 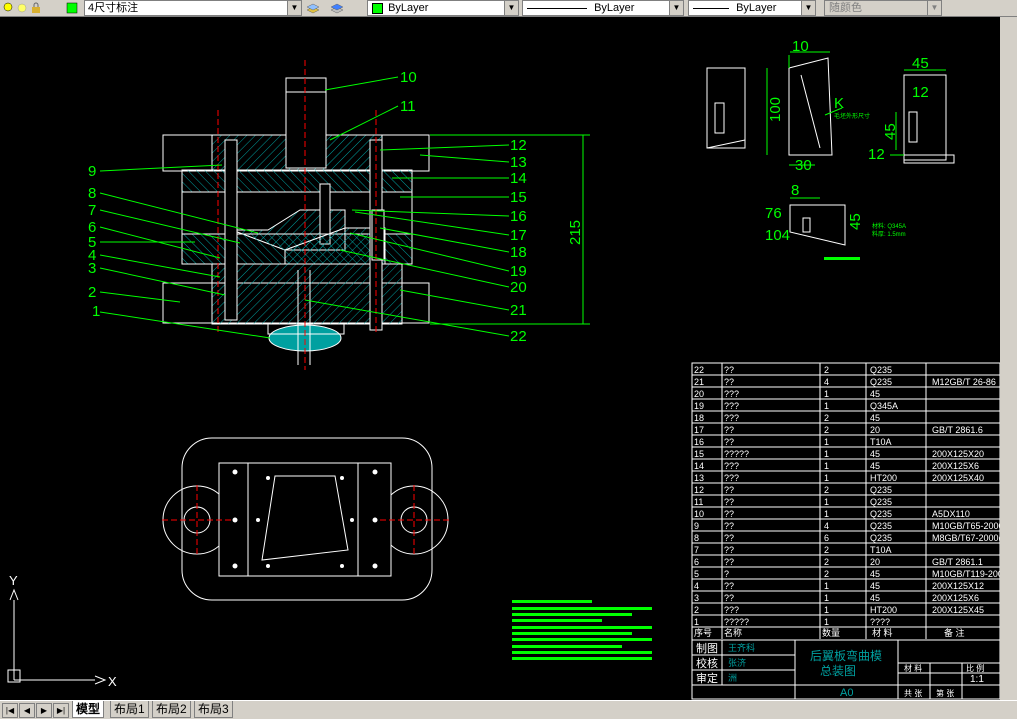 What do you see at coordinates (699, 418) in the screenshot?
I see `bom-cell: 18` at bounding box center [699, 418].